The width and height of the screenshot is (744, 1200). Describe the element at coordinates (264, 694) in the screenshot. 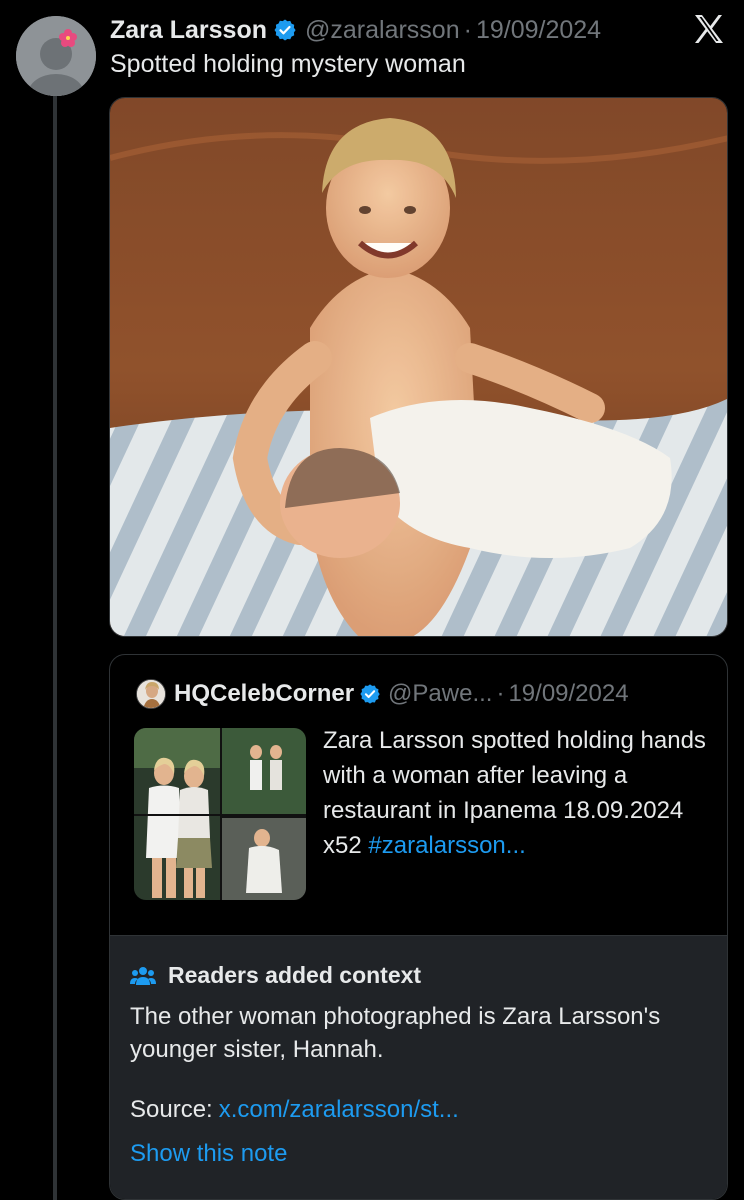

I see `quote-author-name: HQCelebCorner` at that location.